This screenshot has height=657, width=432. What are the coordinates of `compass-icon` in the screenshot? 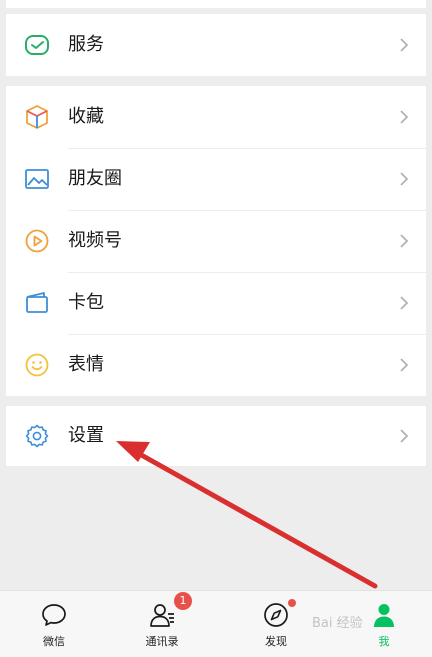 It's located at (276, 615).